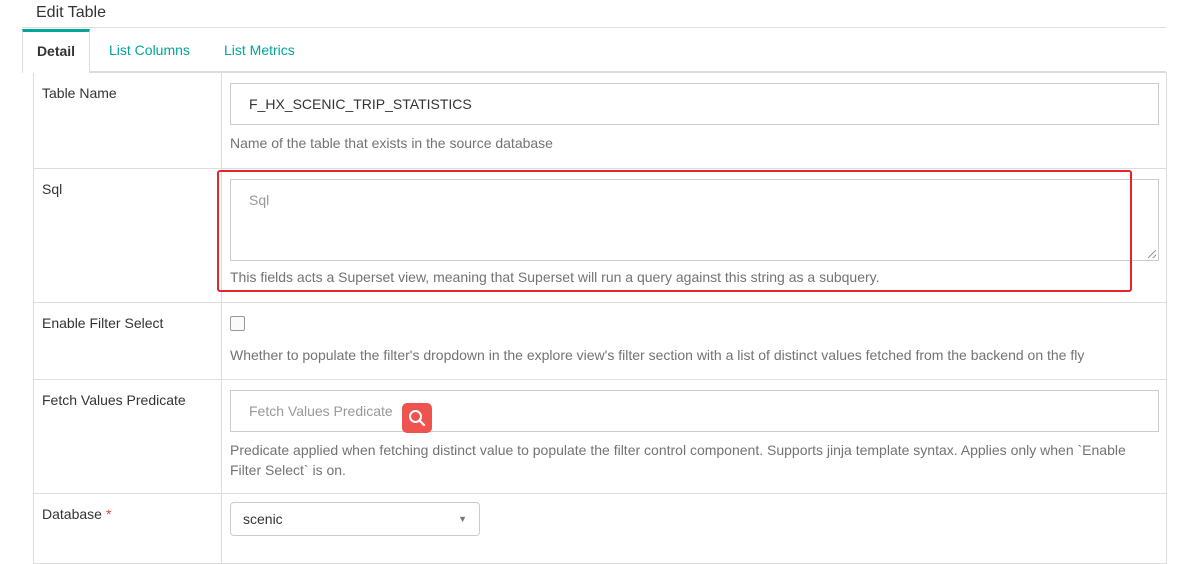 Image resolution: width=1188 pixels, height=564 pixels. I want to click on tab-list-columns: List Columns, so click(149, 50).